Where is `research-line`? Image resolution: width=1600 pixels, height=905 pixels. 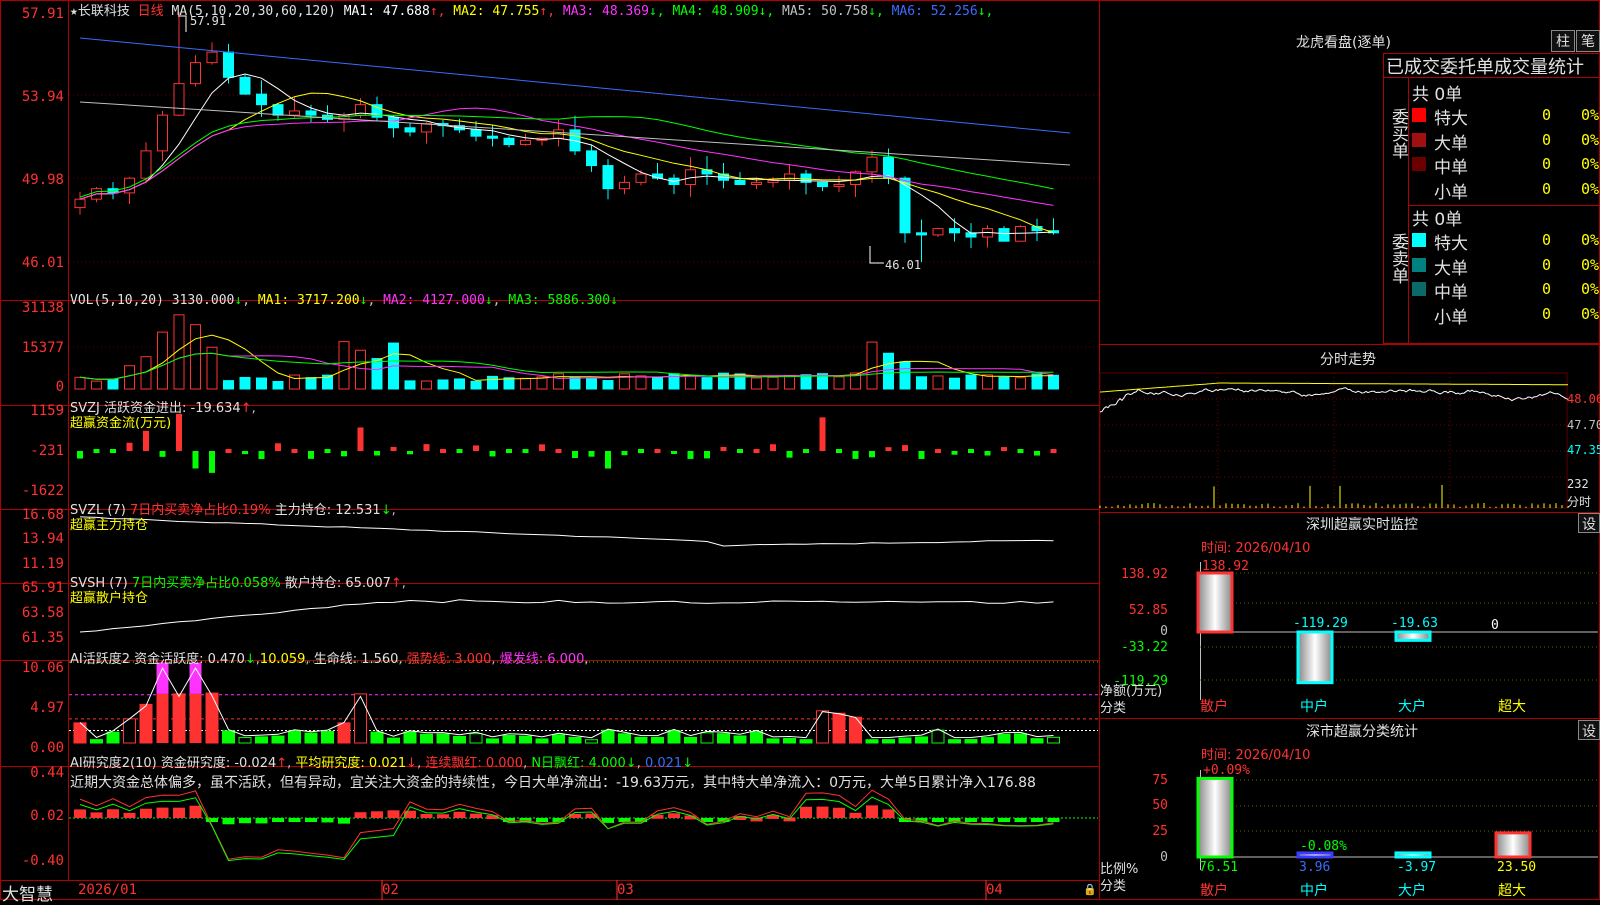 research-line is located at coordinates (566, 824).